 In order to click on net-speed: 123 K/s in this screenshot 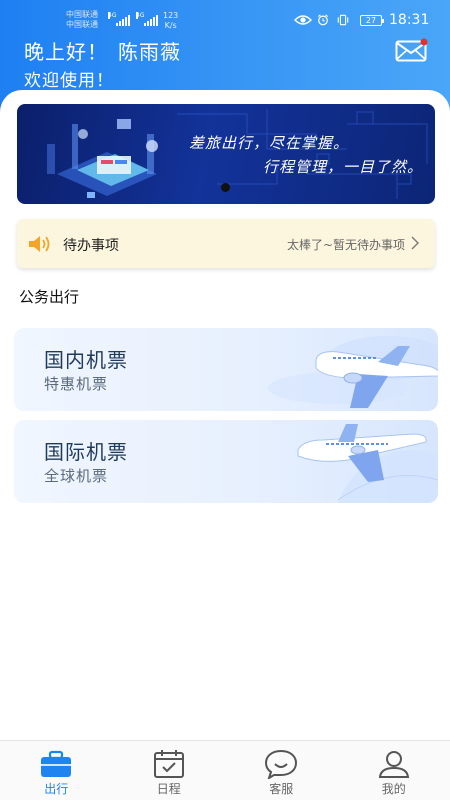, I will do `click(170, 21)`.